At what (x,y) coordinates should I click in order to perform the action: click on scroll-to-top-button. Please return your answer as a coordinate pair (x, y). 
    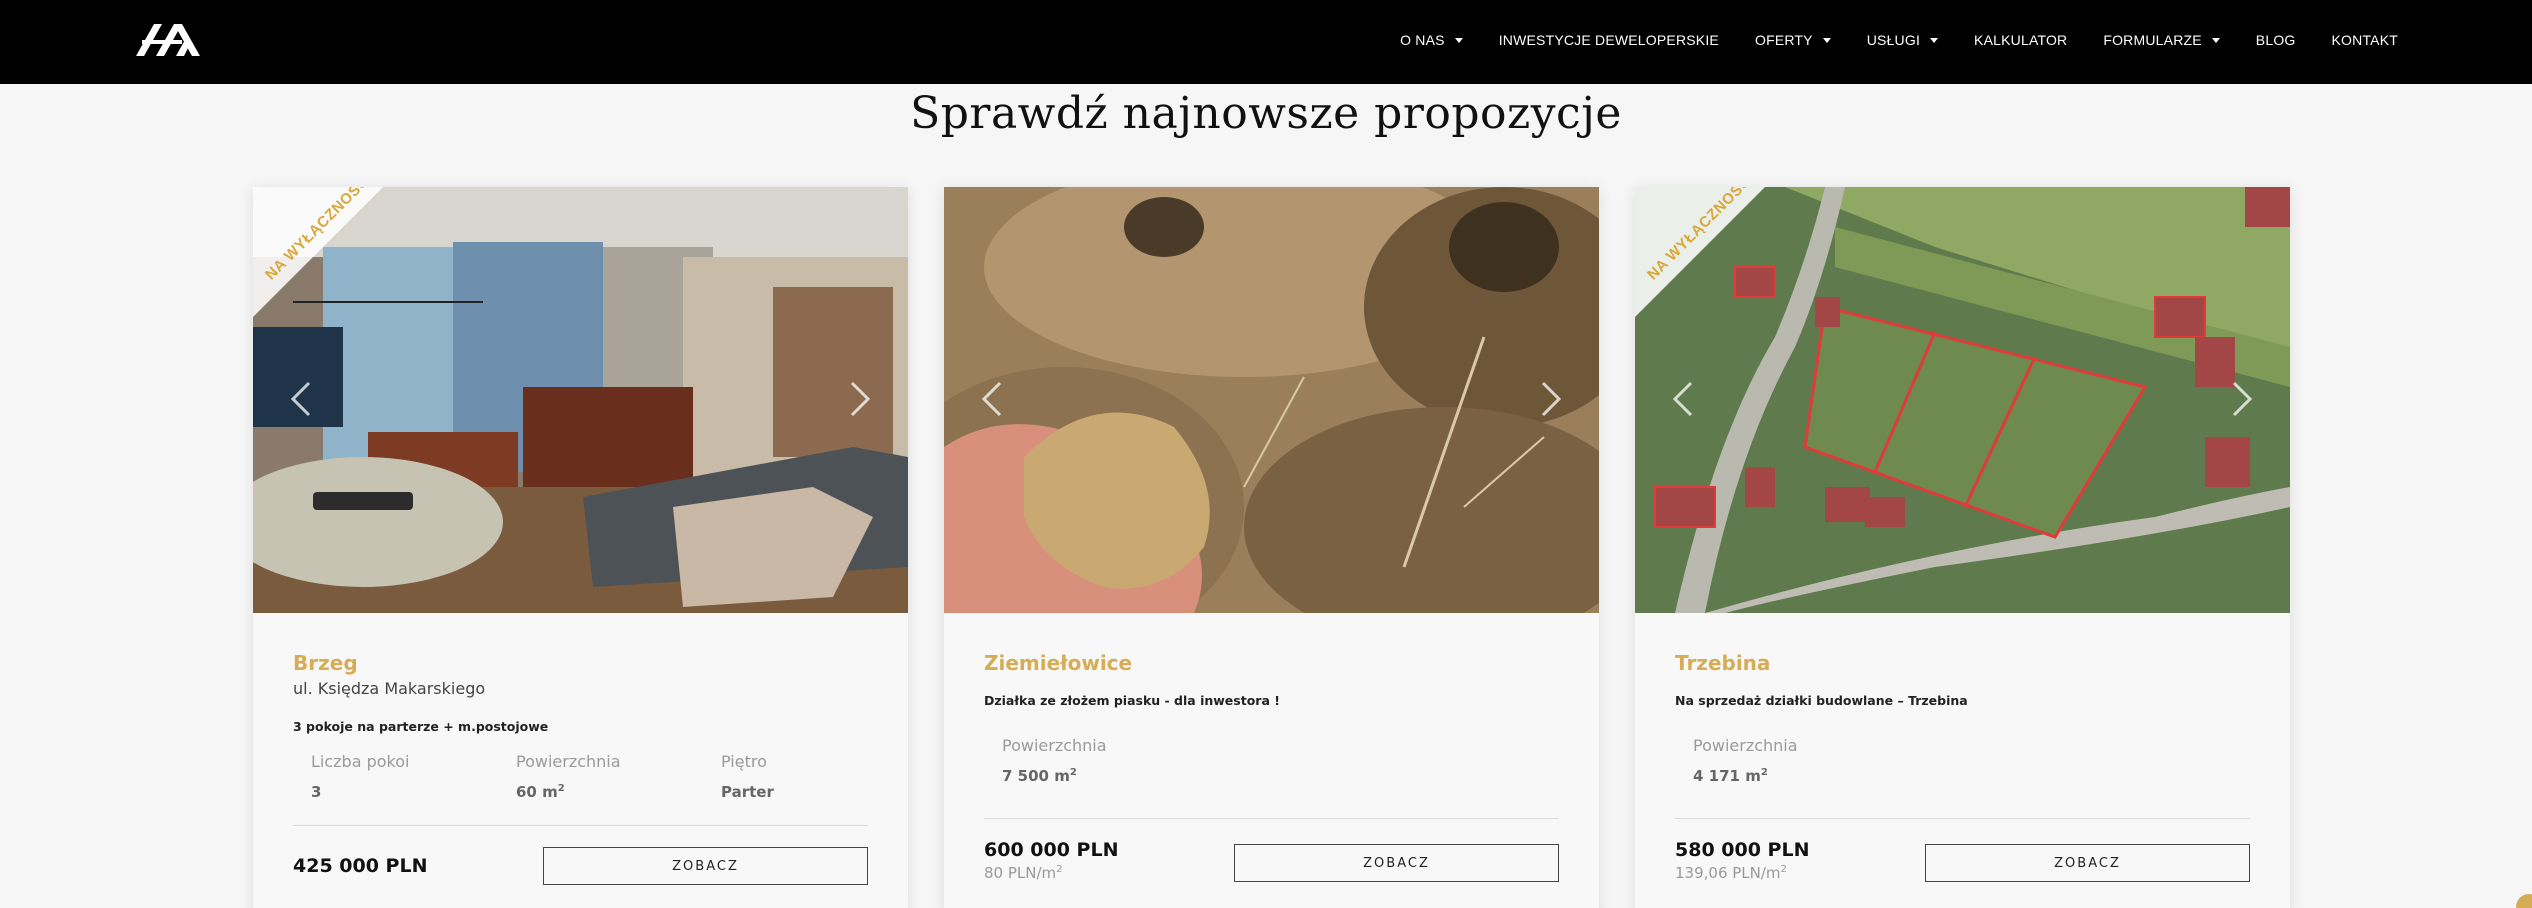
    Looking at the image, I should click on (2524, 901).